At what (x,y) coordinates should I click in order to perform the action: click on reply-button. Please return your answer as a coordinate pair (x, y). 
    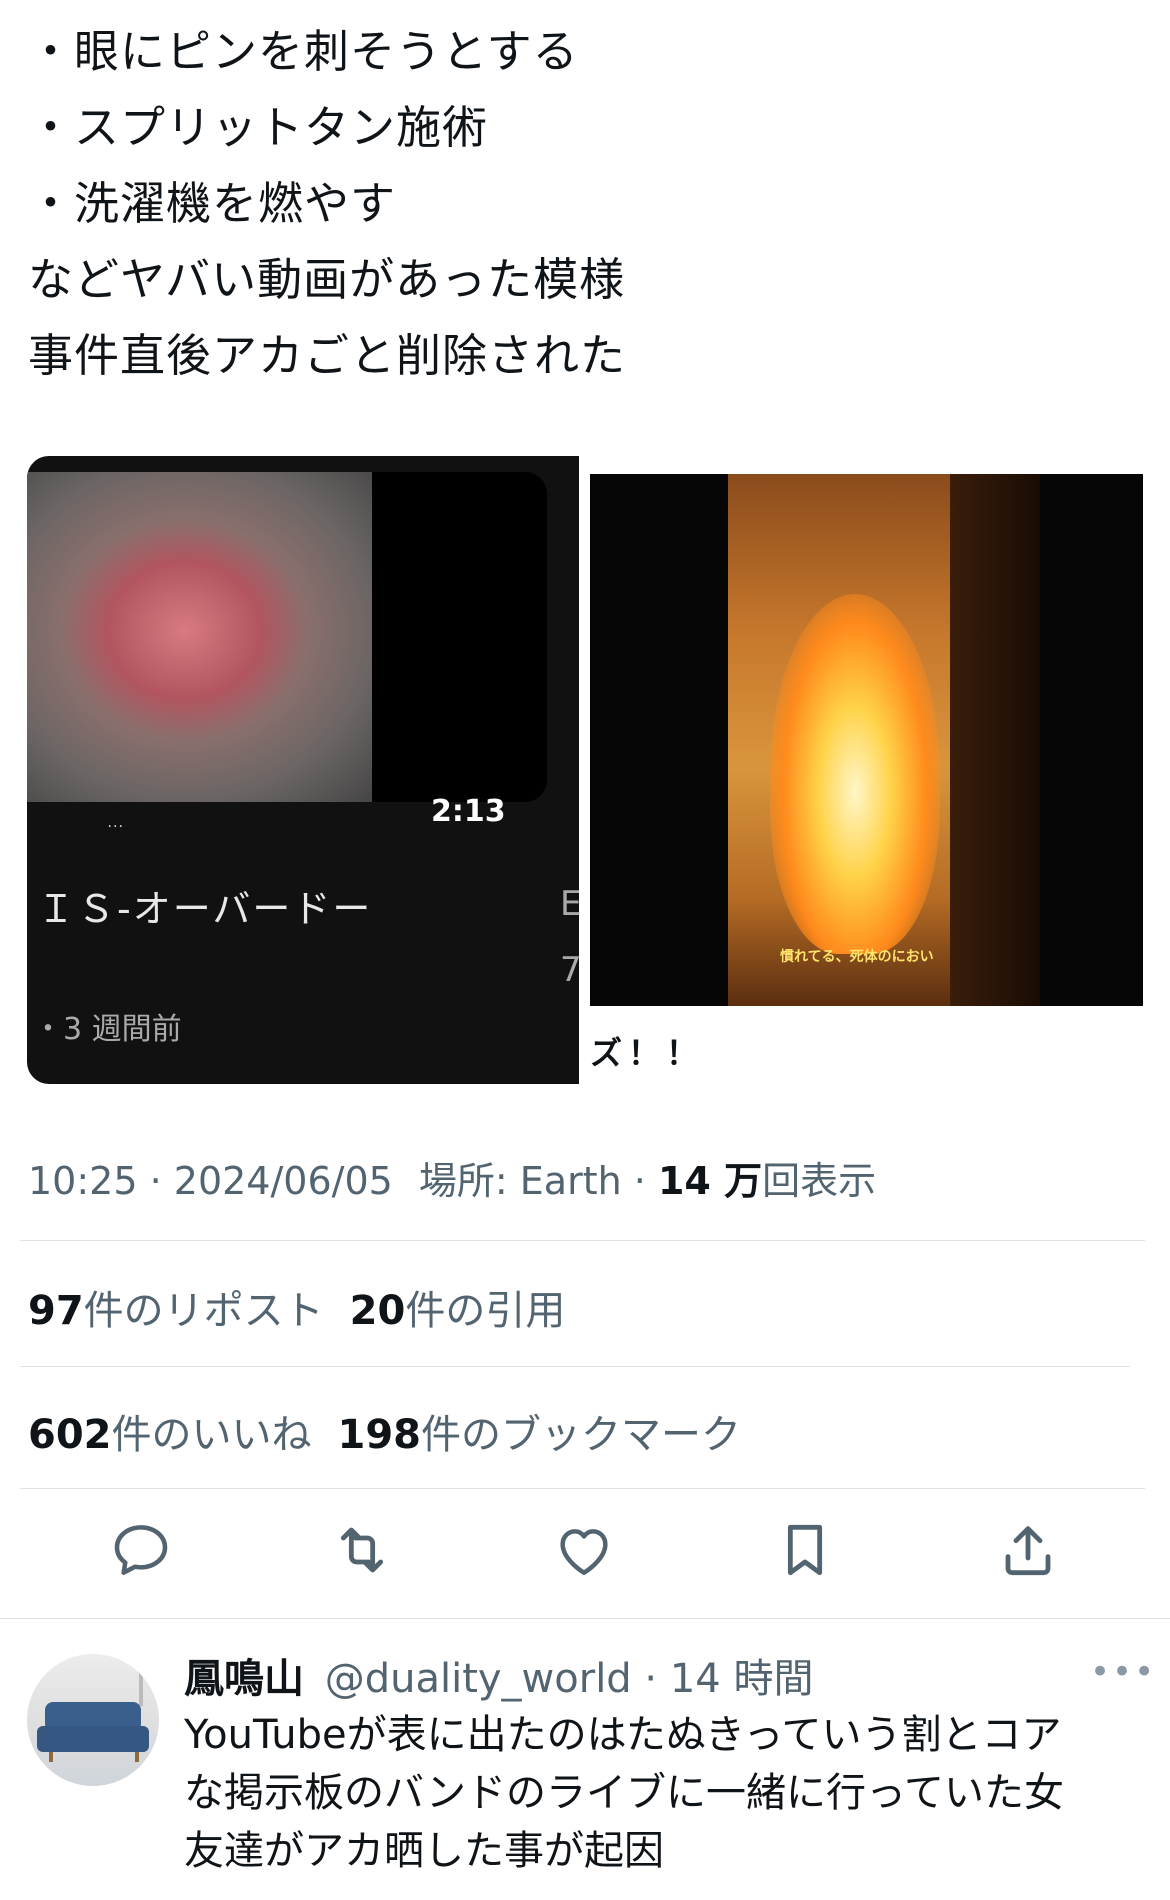
    Looking at the image, I should click on (141, 1550).